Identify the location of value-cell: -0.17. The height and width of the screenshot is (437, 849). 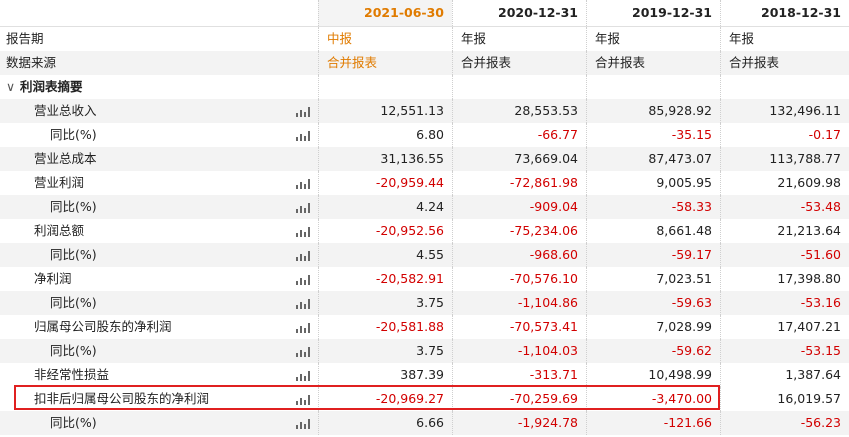
(784, 135).